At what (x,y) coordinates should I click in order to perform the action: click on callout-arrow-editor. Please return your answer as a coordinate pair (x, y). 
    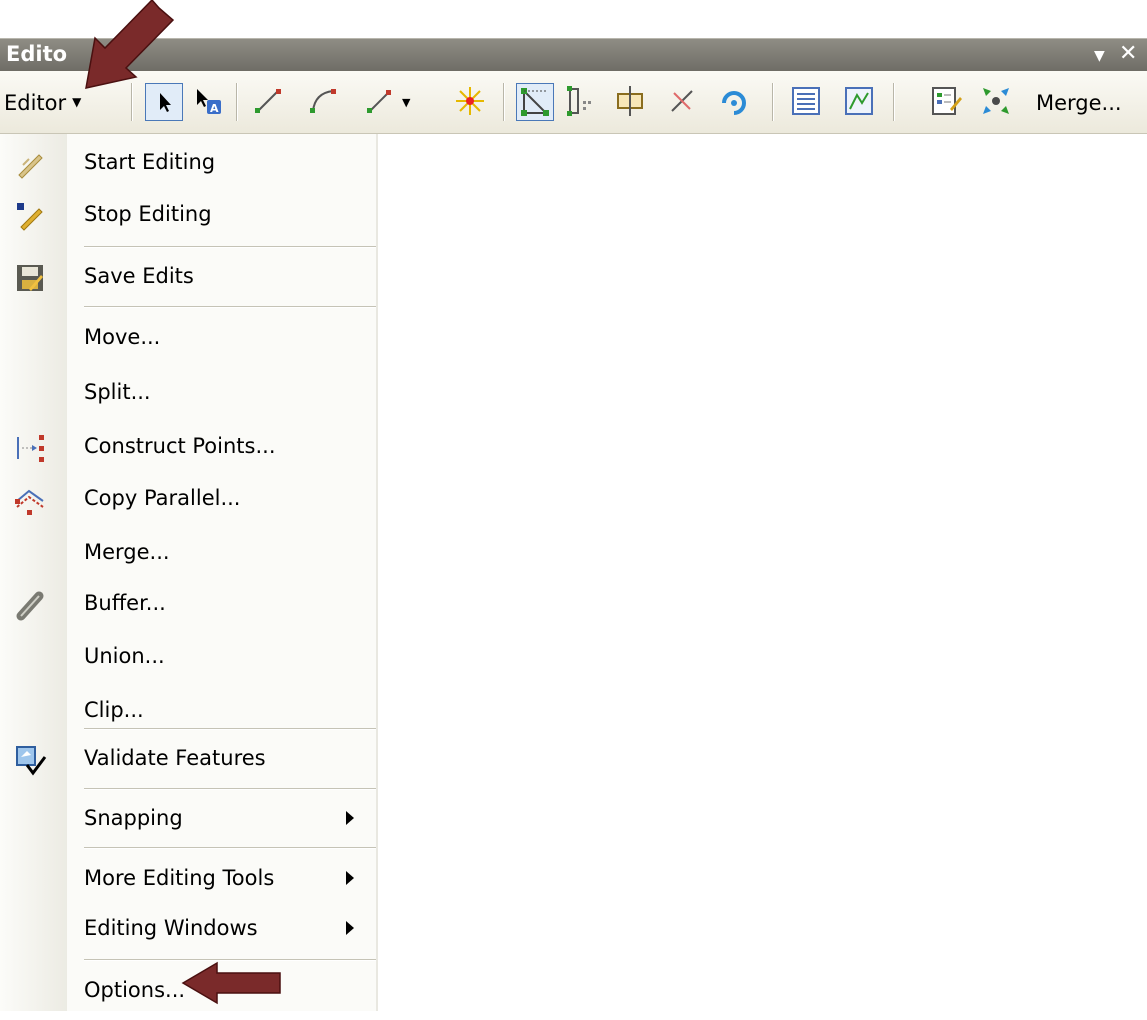
    Looking at the image, I should click on (130, 44).